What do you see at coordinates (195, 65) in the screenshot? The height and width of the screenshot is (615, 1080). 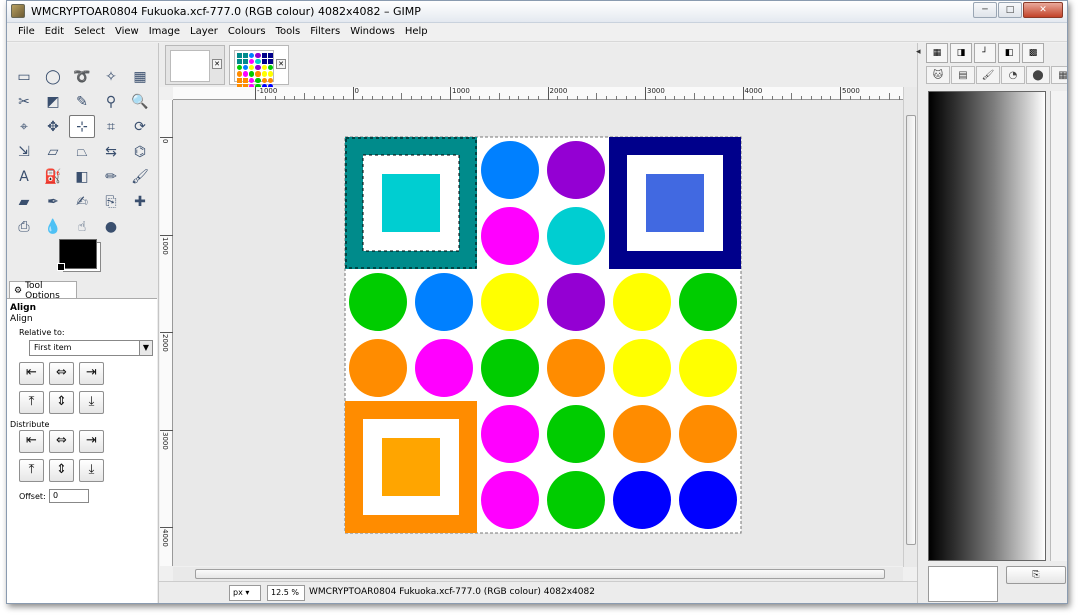 I see `image-tab-blank: ✕` at bounding box center [195, 65].